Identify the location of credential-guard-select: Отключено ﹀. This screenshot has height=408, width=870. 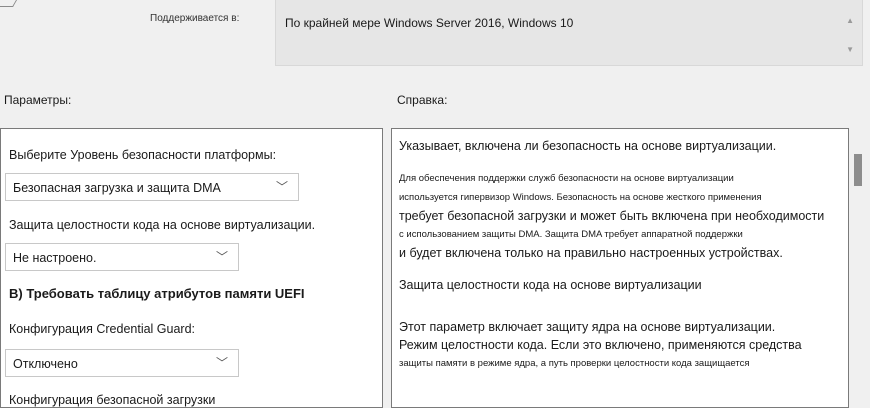
(122, 363).